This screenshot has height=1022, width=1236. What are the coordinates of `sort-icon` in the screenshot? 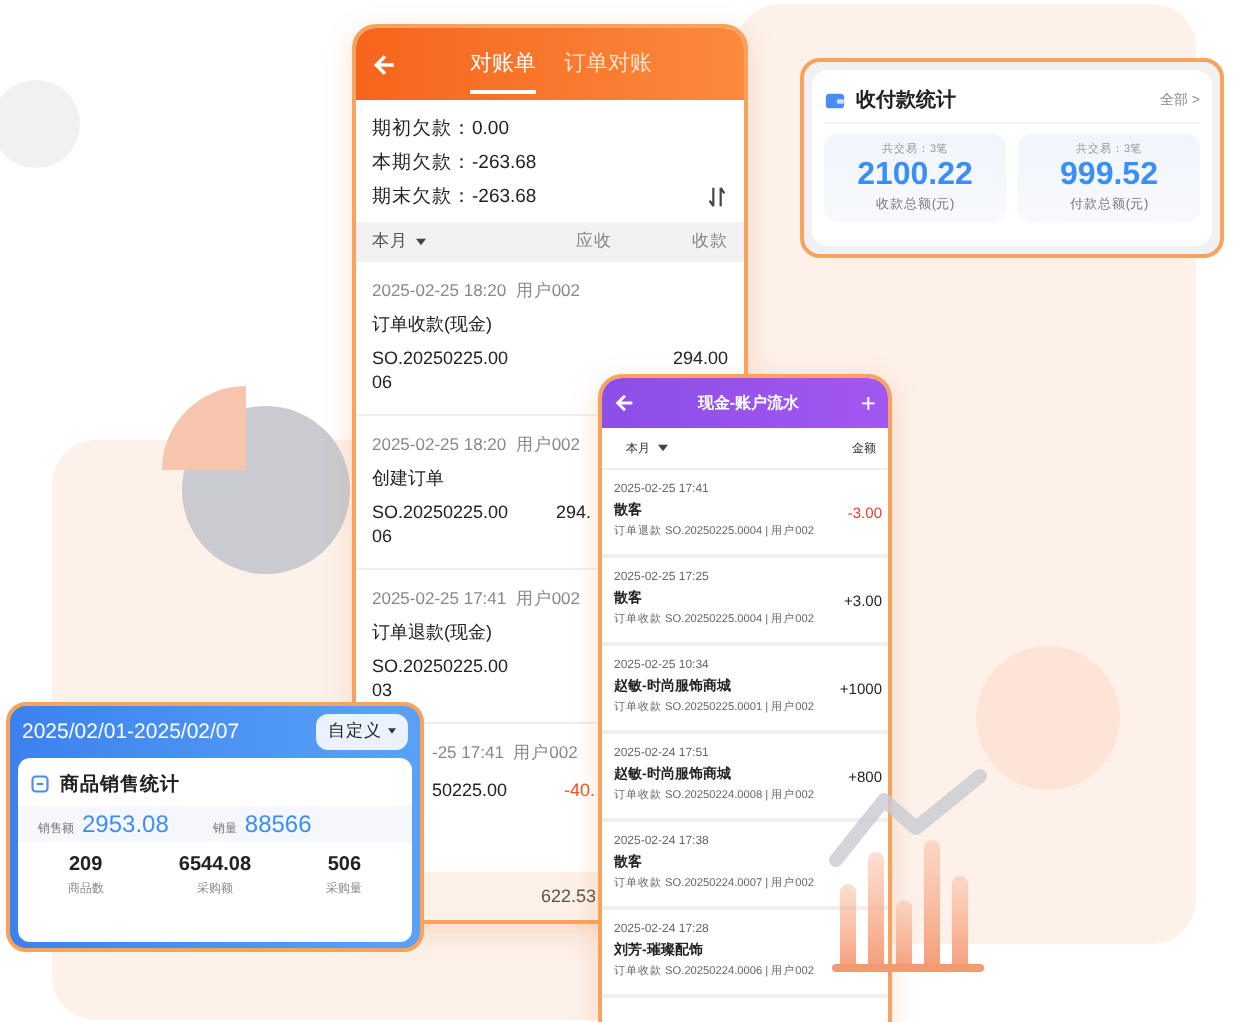 It's located at (717, 197).